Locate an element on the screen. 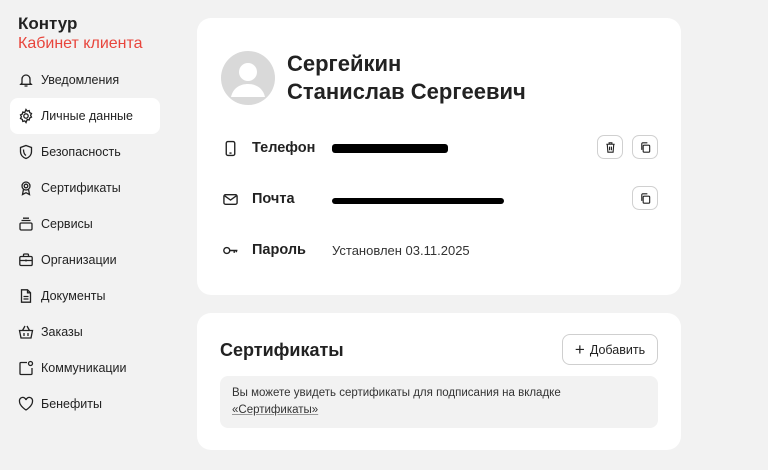  sidebar-item-notifications: Уведомления is located at coordinates (85, 80).